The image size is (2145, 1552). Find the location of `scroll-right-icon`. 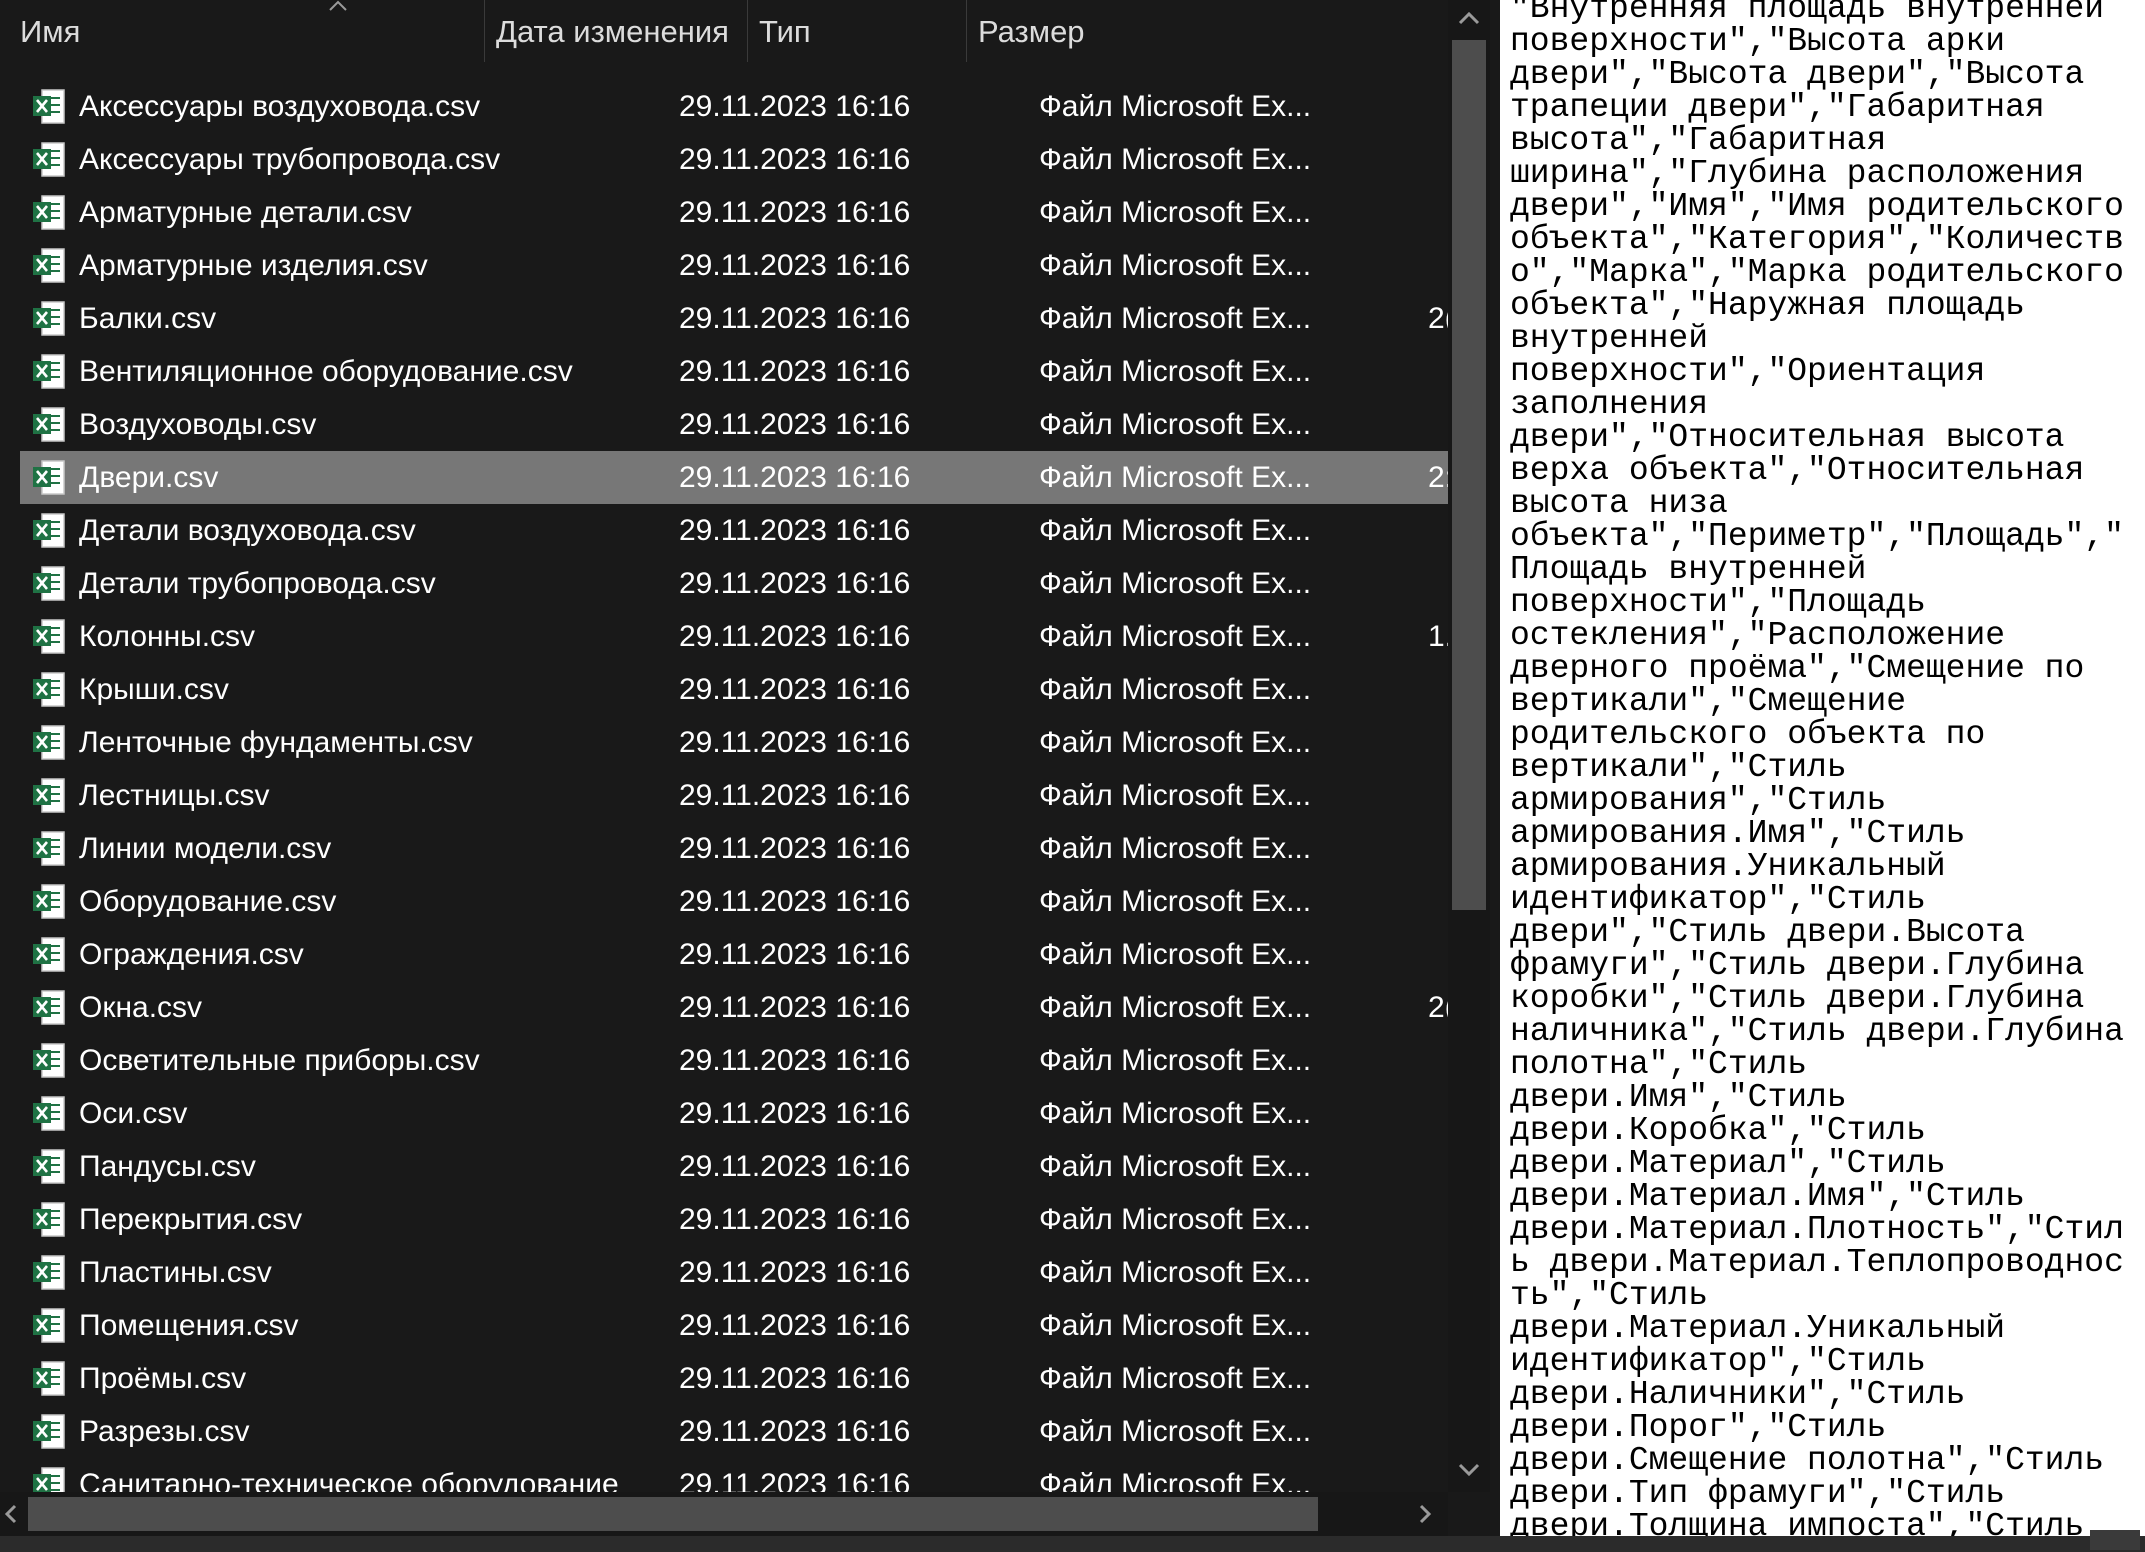

scroll-right-icon is located at coordinates (1425, 1514).